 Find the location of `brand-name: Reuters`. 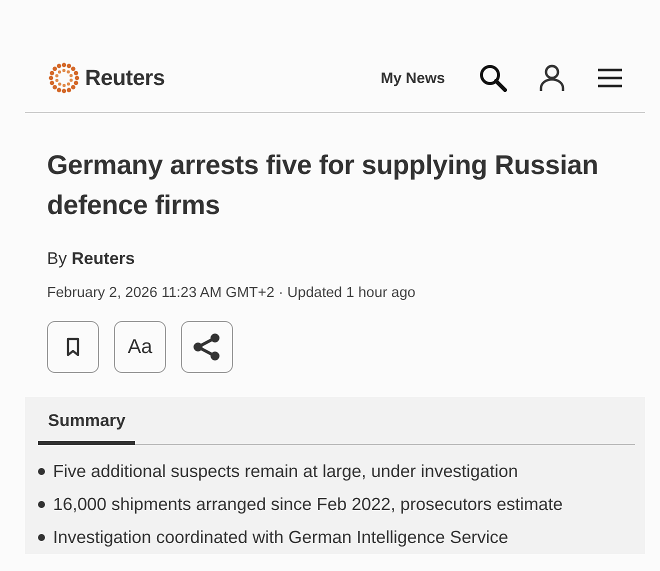

brand-name: Reuters is located at coordinates (125, 78).